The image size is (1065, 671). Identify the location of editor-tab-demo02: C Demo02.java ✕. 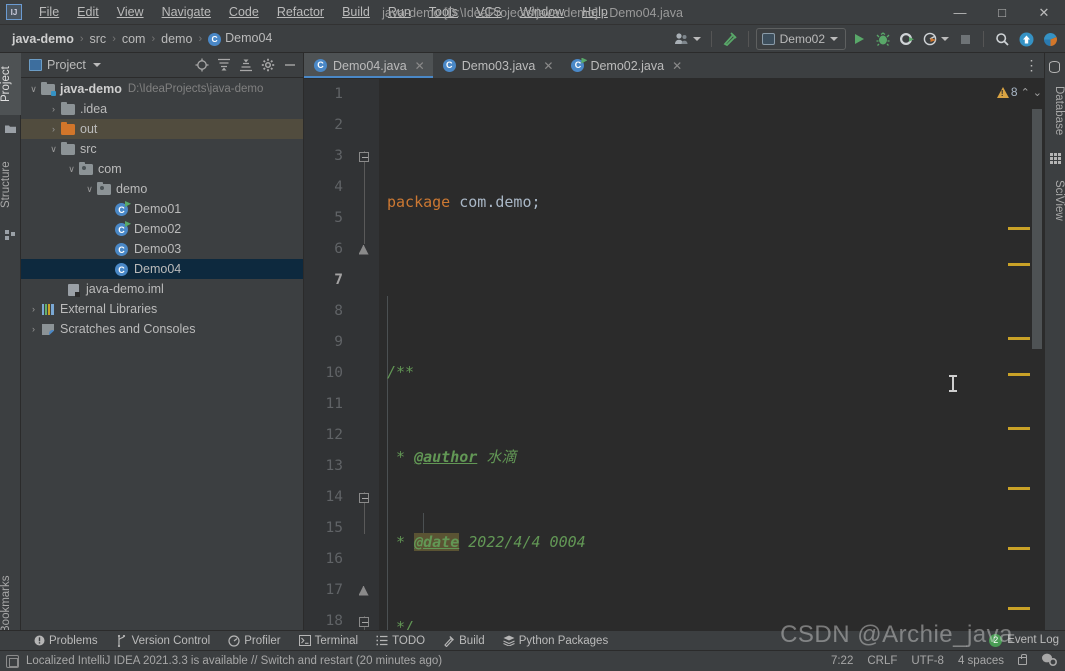
(626, 65).